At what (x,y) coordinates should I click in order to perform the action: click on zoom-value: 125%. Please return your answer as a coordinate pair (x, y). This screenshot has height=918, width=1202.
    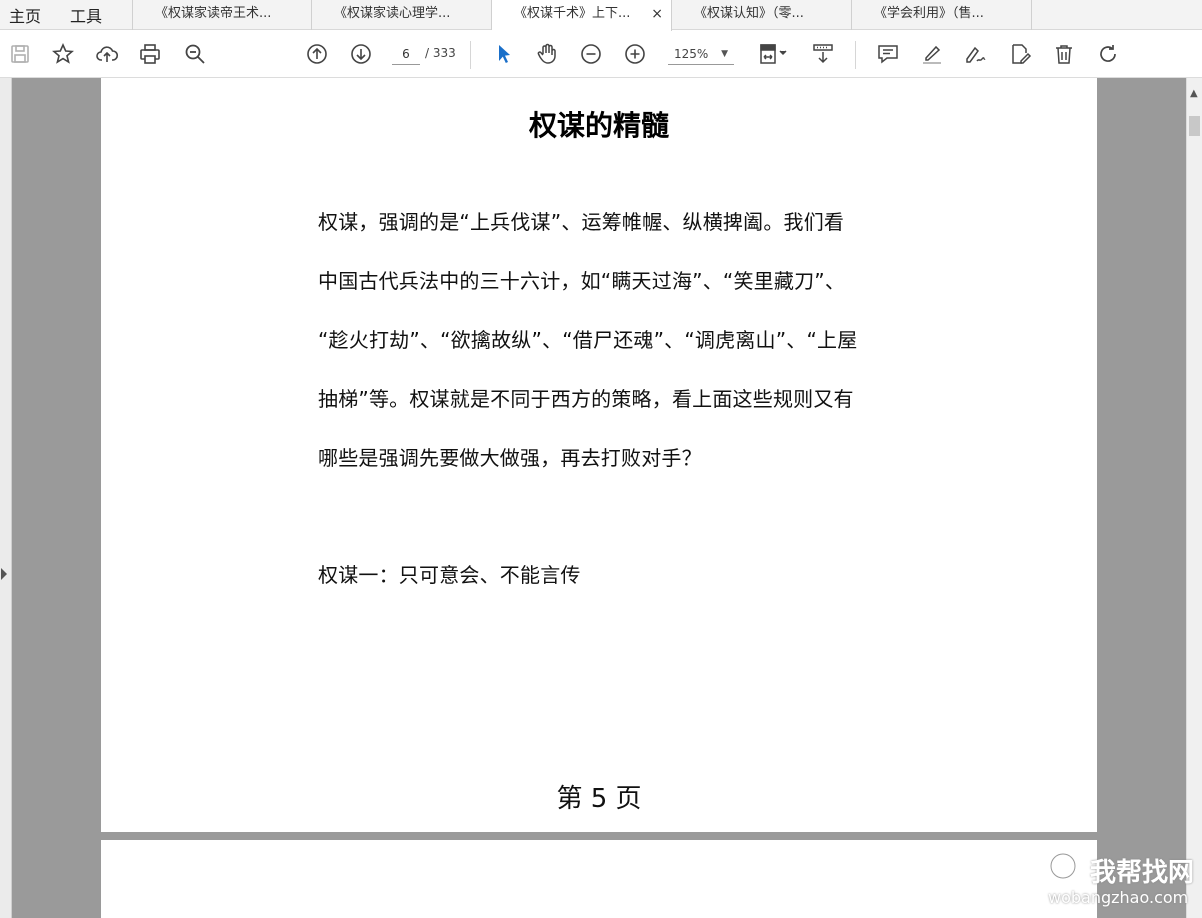
    Looking at the image, I should click on (691, 54).